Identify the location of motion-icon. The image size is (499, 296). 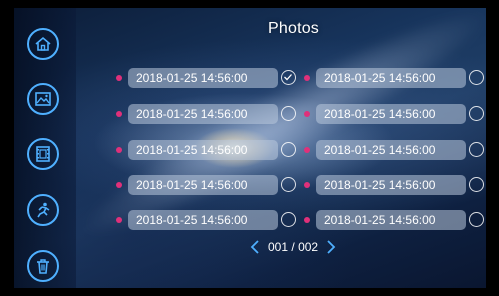
(43, 210).